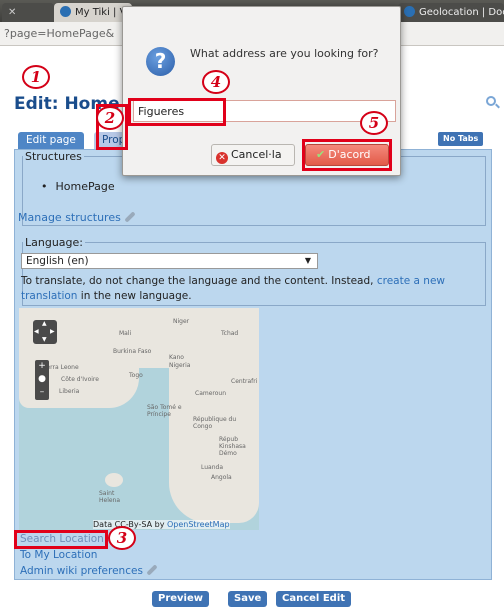 Image resolution: width=504 pixels, height=610 pixels. Describe the element at coordinates (44, 323) in the screenshot. I see `pan-up-icon: ▲` at that location.